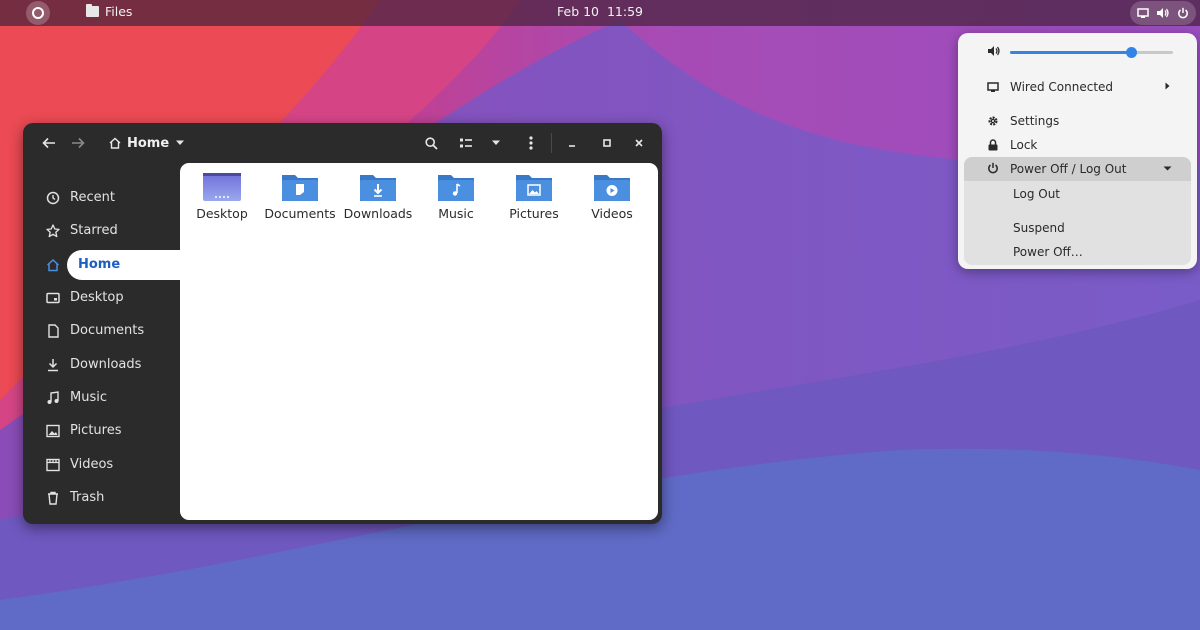 The width and height of the screenshot is (1200, 630). I want to click on search-icon, so click(431, 143).